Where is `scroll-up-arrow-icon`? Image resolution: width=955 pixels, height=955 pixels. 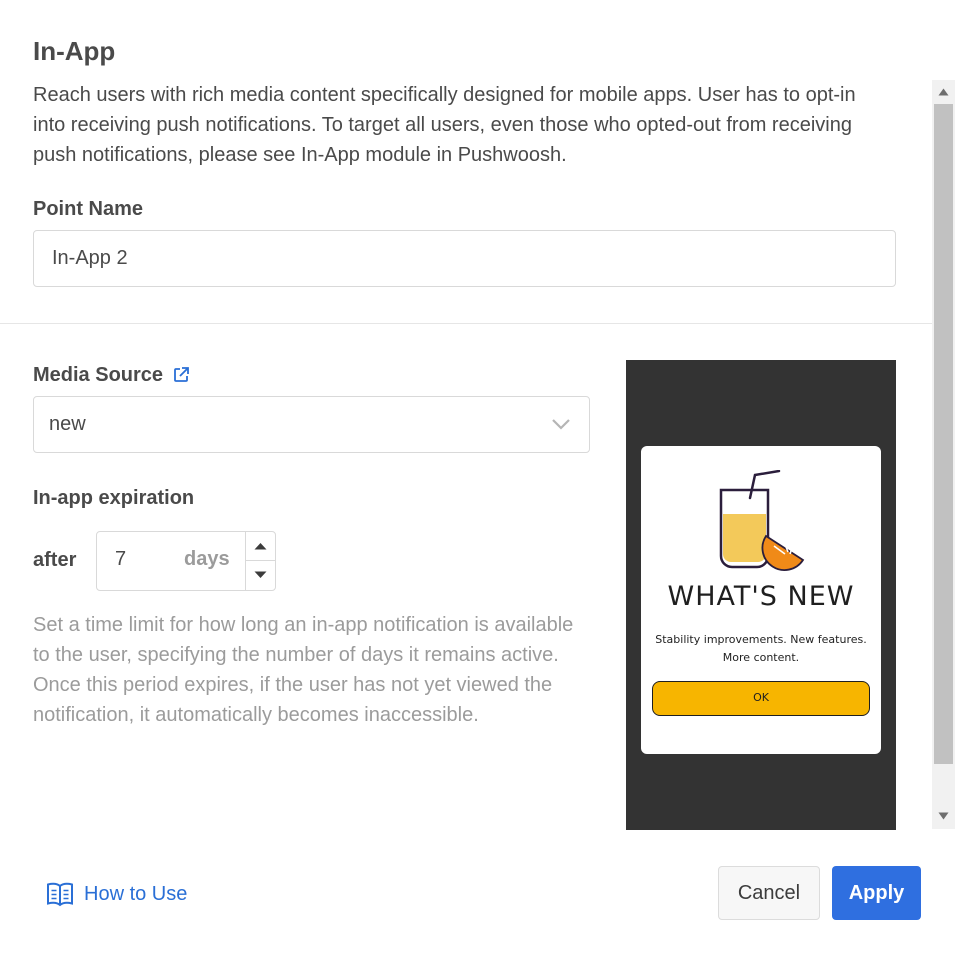
scroll-up-arrow-icon is located at coordinates (943, 92).